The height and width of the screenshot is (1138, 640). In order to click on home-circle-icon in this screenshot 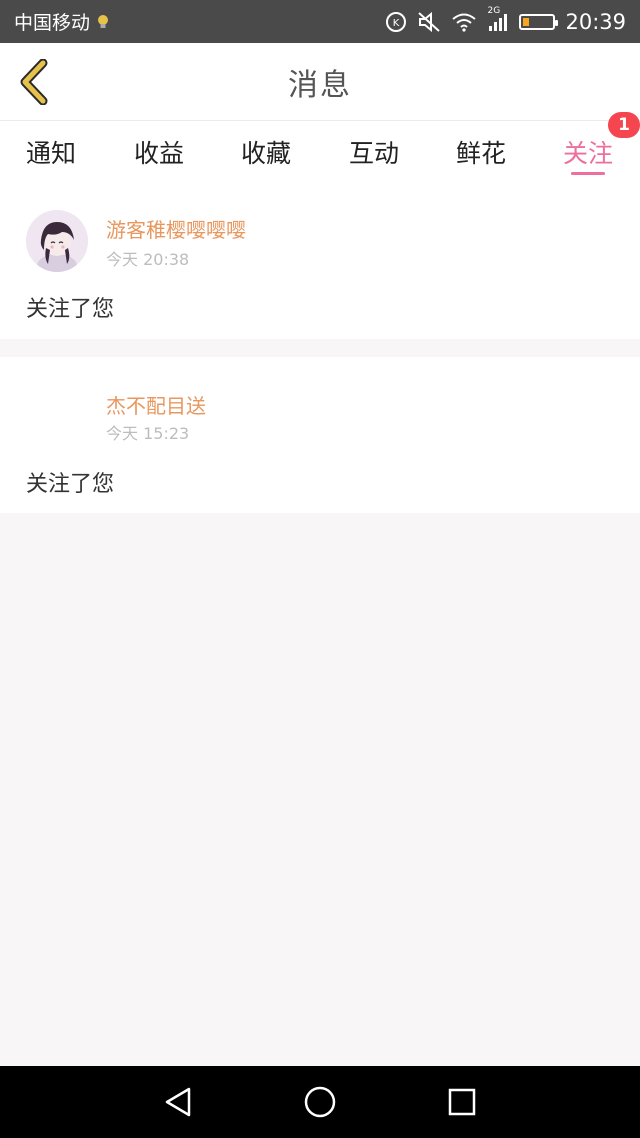, I will do `click(320, 1102)`.